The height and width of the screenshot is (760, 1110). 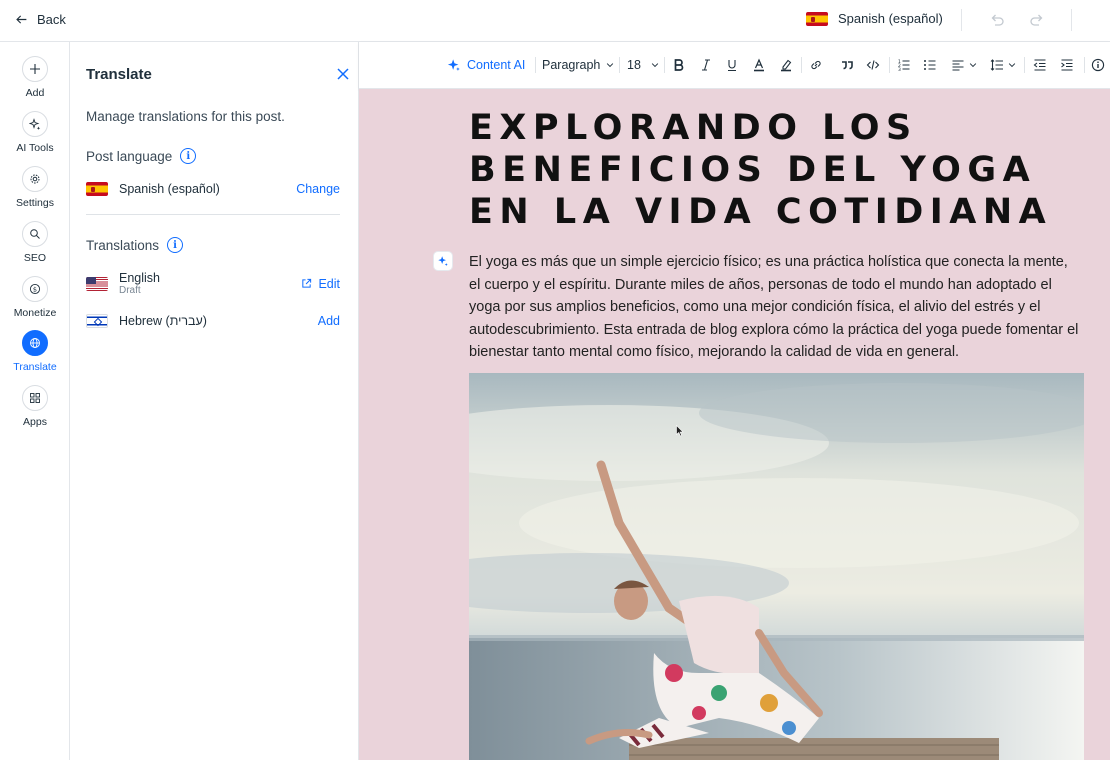 I want to click on dollar-icon: $, so click(x=35, y=289).